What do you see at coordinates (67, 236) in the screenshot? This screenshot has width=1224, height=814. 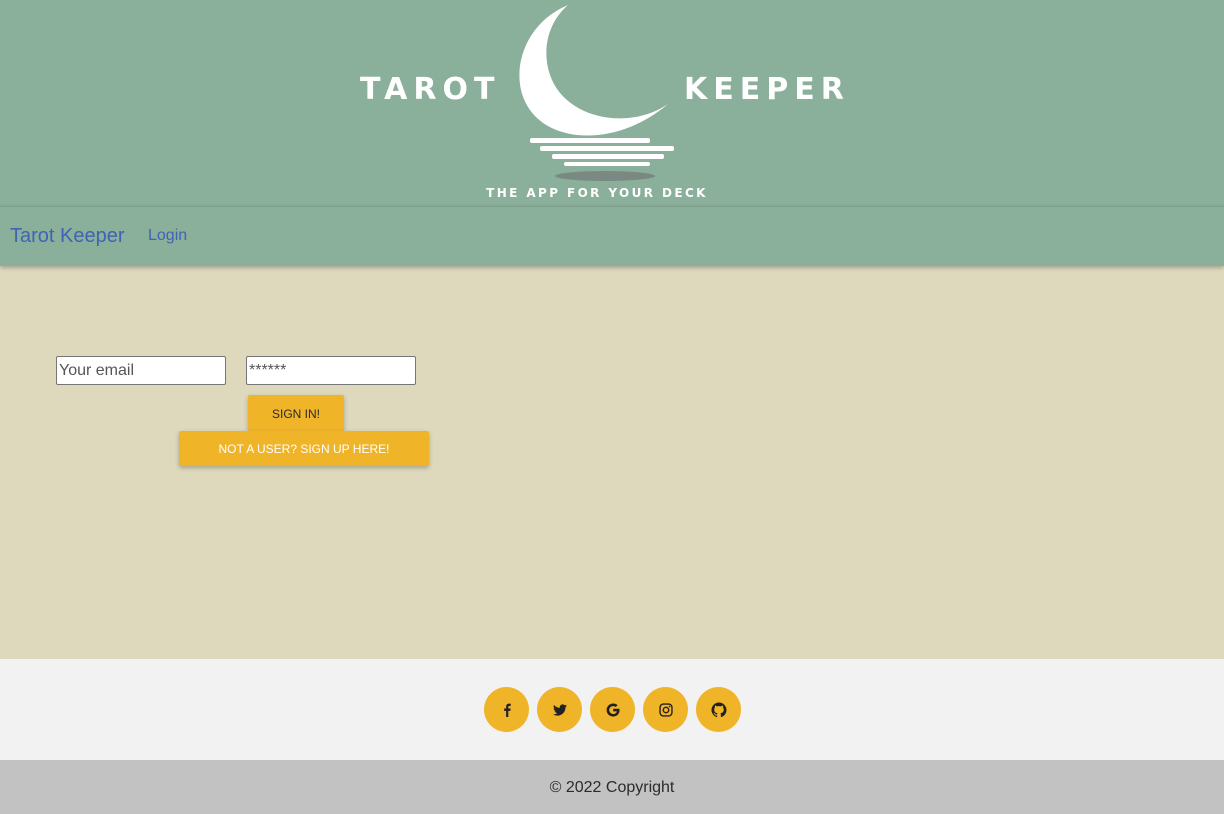 I see `navbar-brand-link: Tarot Keeper` at bounding box center [67, 236].